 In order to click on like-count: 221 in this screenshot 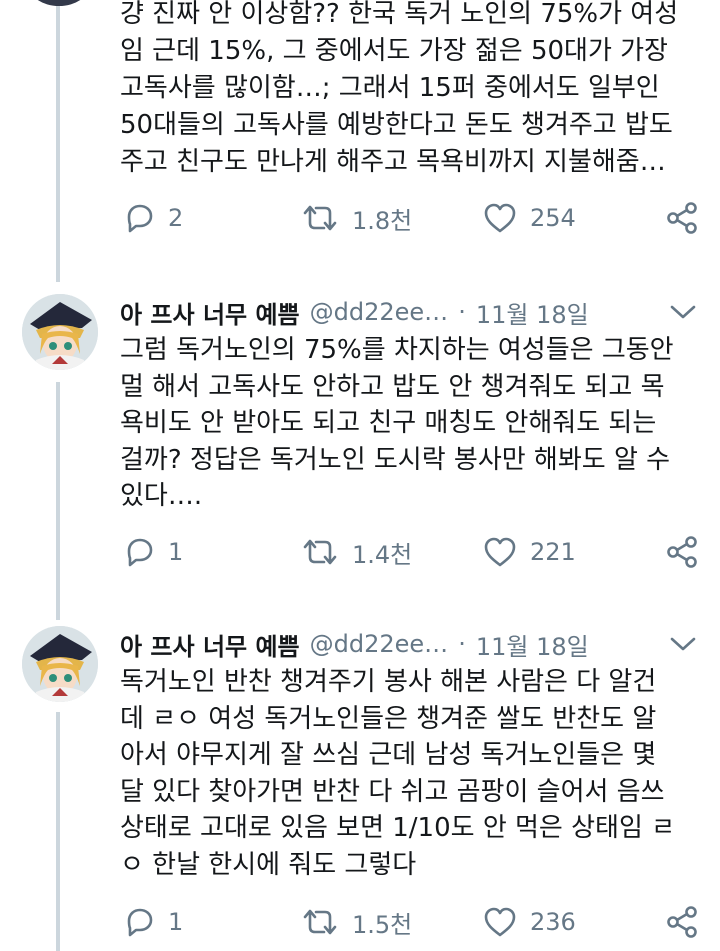, I will do `click(553, 552)`.